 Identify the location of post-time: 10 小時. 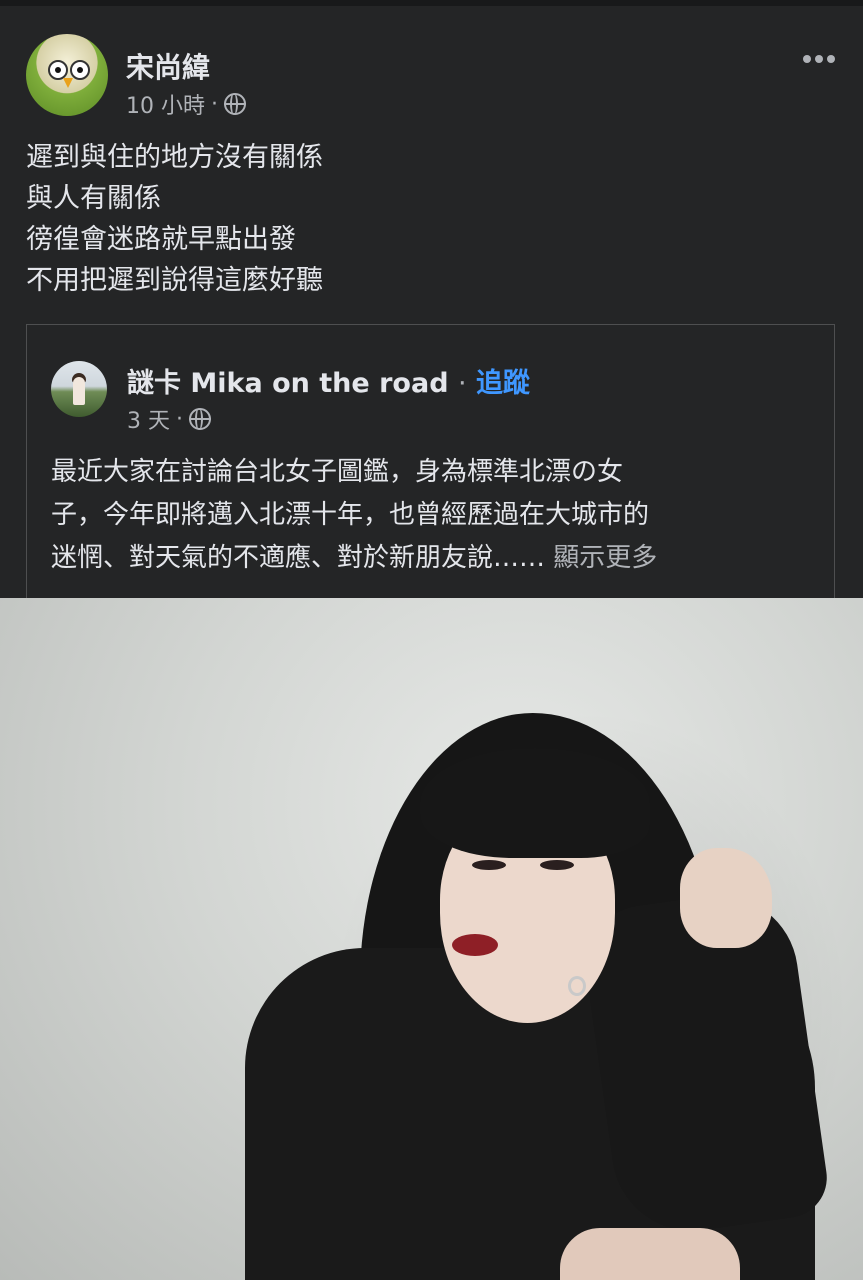
(165, 104).